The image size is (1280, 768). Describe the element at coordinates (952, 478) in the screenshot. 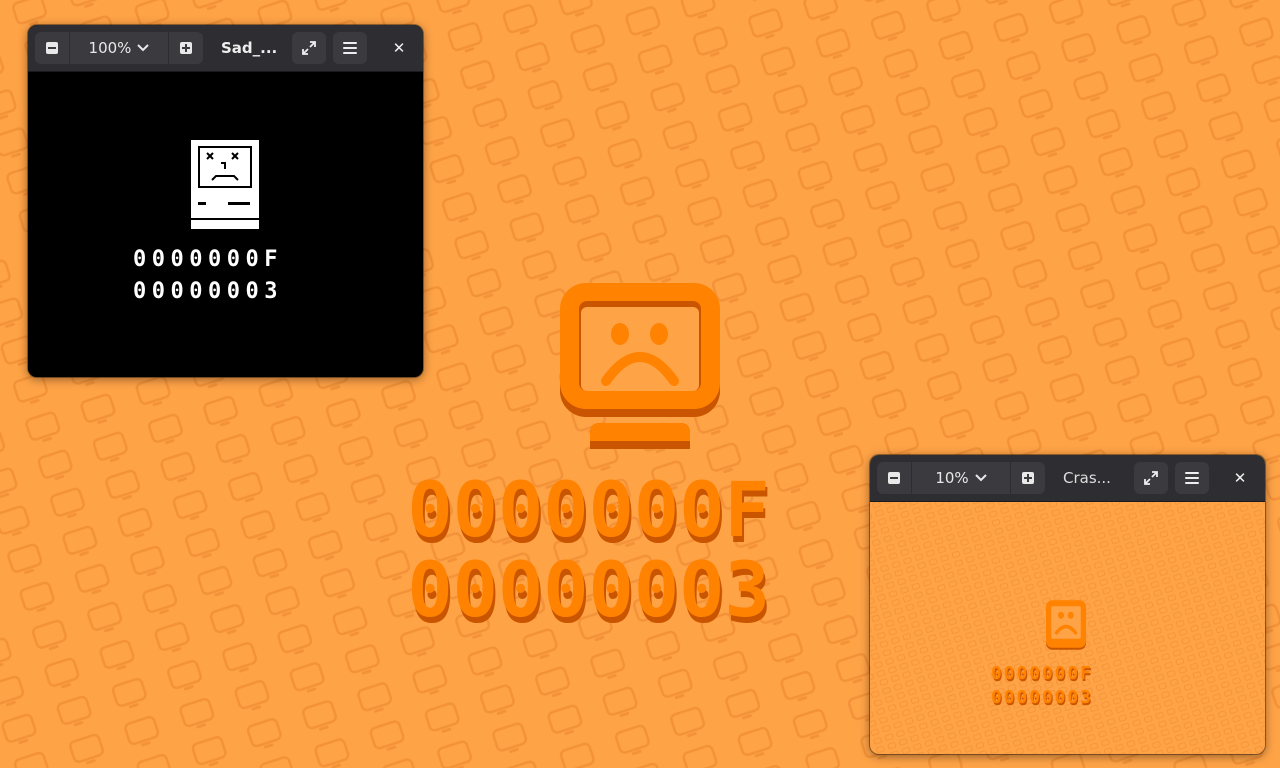

I see `zoom-level-value: 10%` at that location.